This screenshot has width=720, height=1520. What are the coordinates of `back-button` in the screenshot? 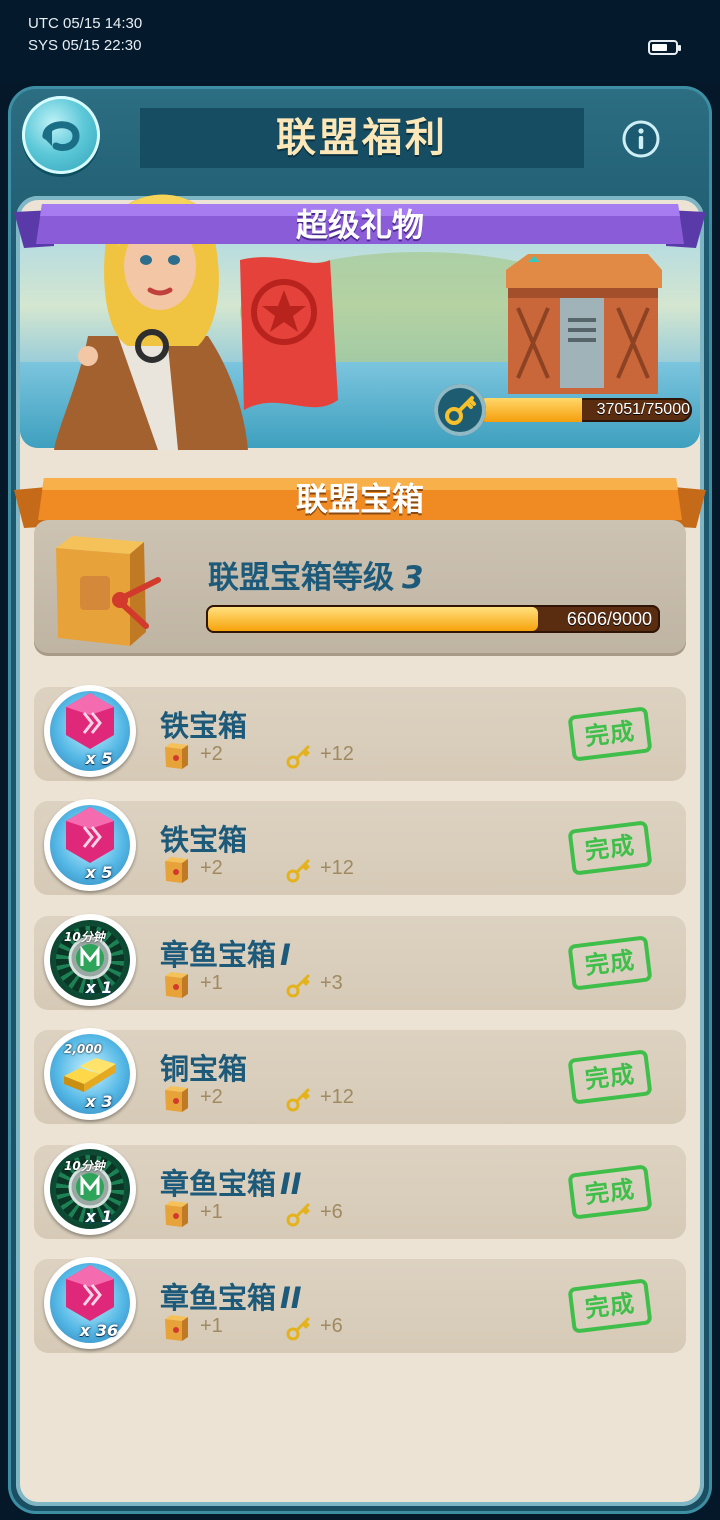 It's located at (61, 135).